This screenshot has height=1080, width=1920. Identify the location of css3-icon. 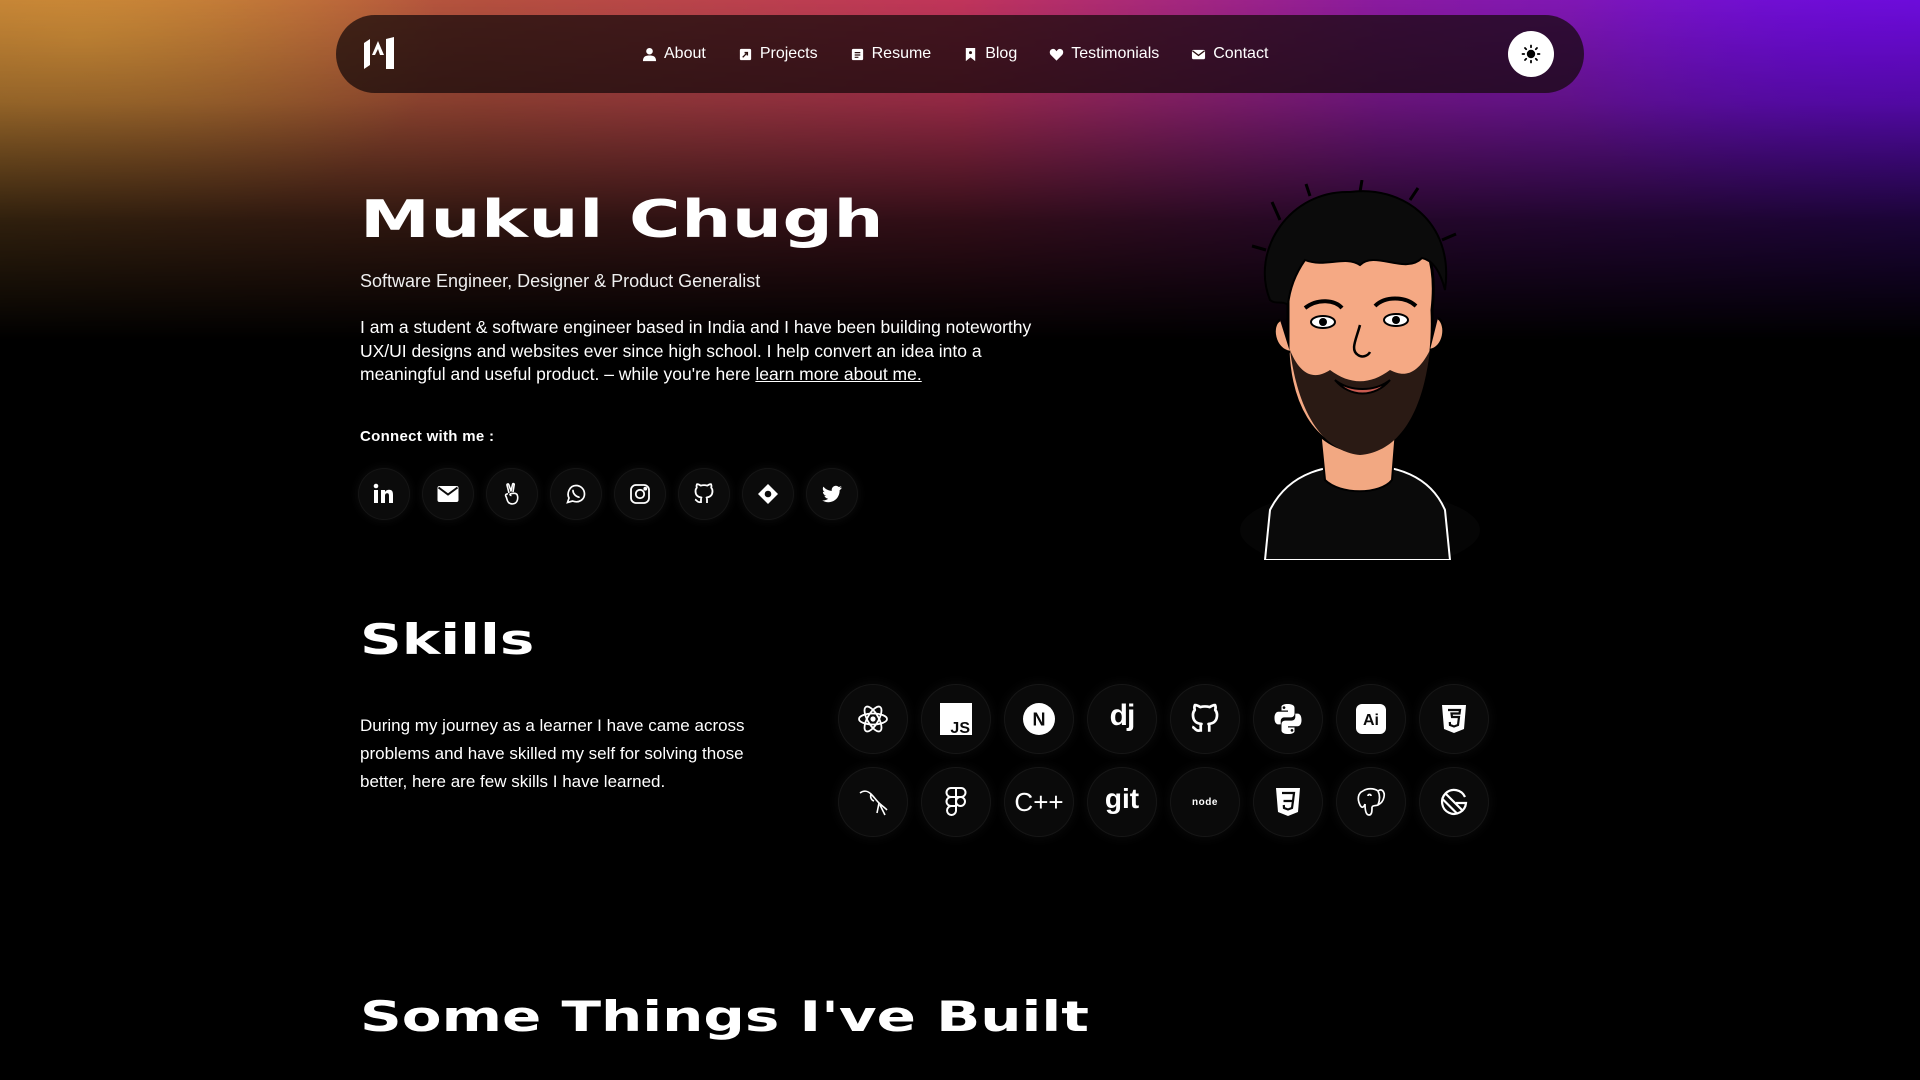
(1288, 802).